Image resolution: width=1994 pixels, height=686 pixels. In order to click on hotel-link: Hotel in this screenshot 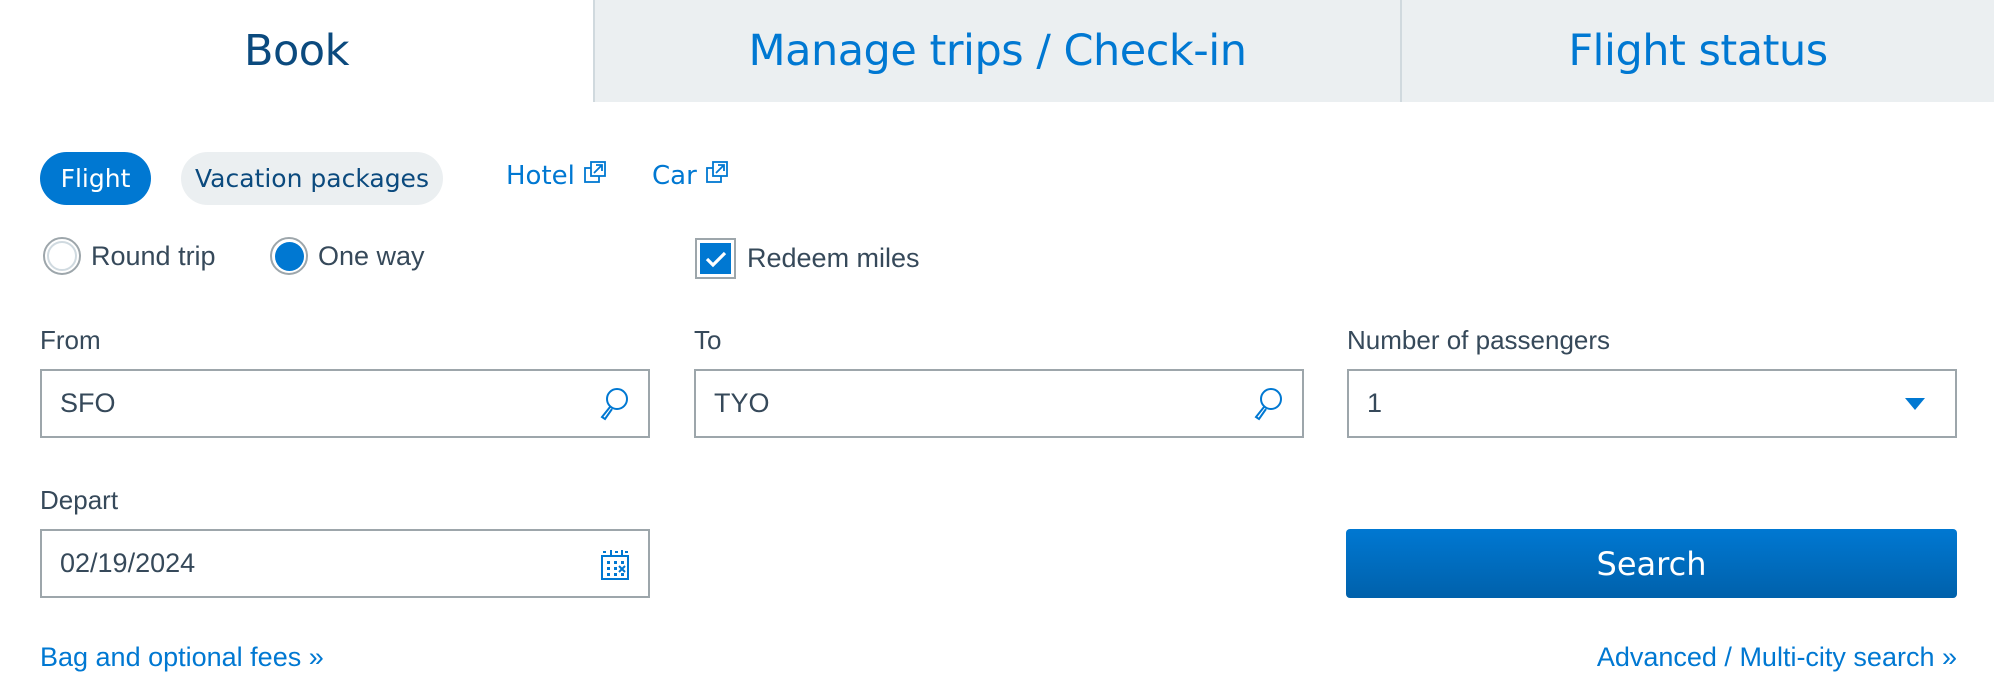, I will do `click(556, 175)`.